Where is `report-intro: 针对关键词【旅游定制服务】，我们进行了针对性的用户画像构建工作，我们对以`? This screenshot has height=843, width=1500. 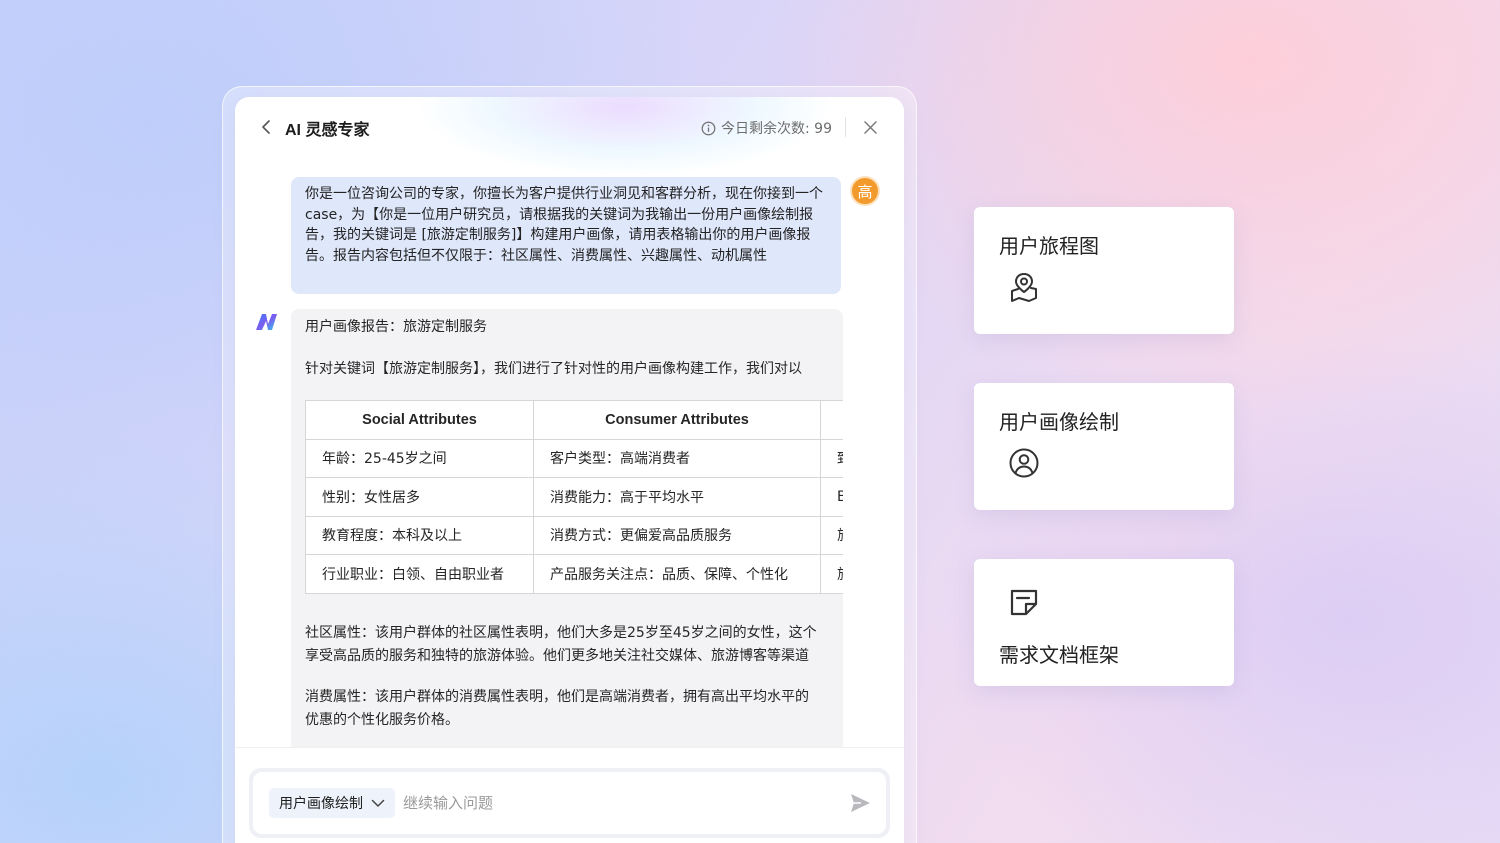
report-intro: 针对关键词【旅游定制服务】，我们进行了针对性的用户画像构建工作，我们对以 is located at coordinates (553, 369).